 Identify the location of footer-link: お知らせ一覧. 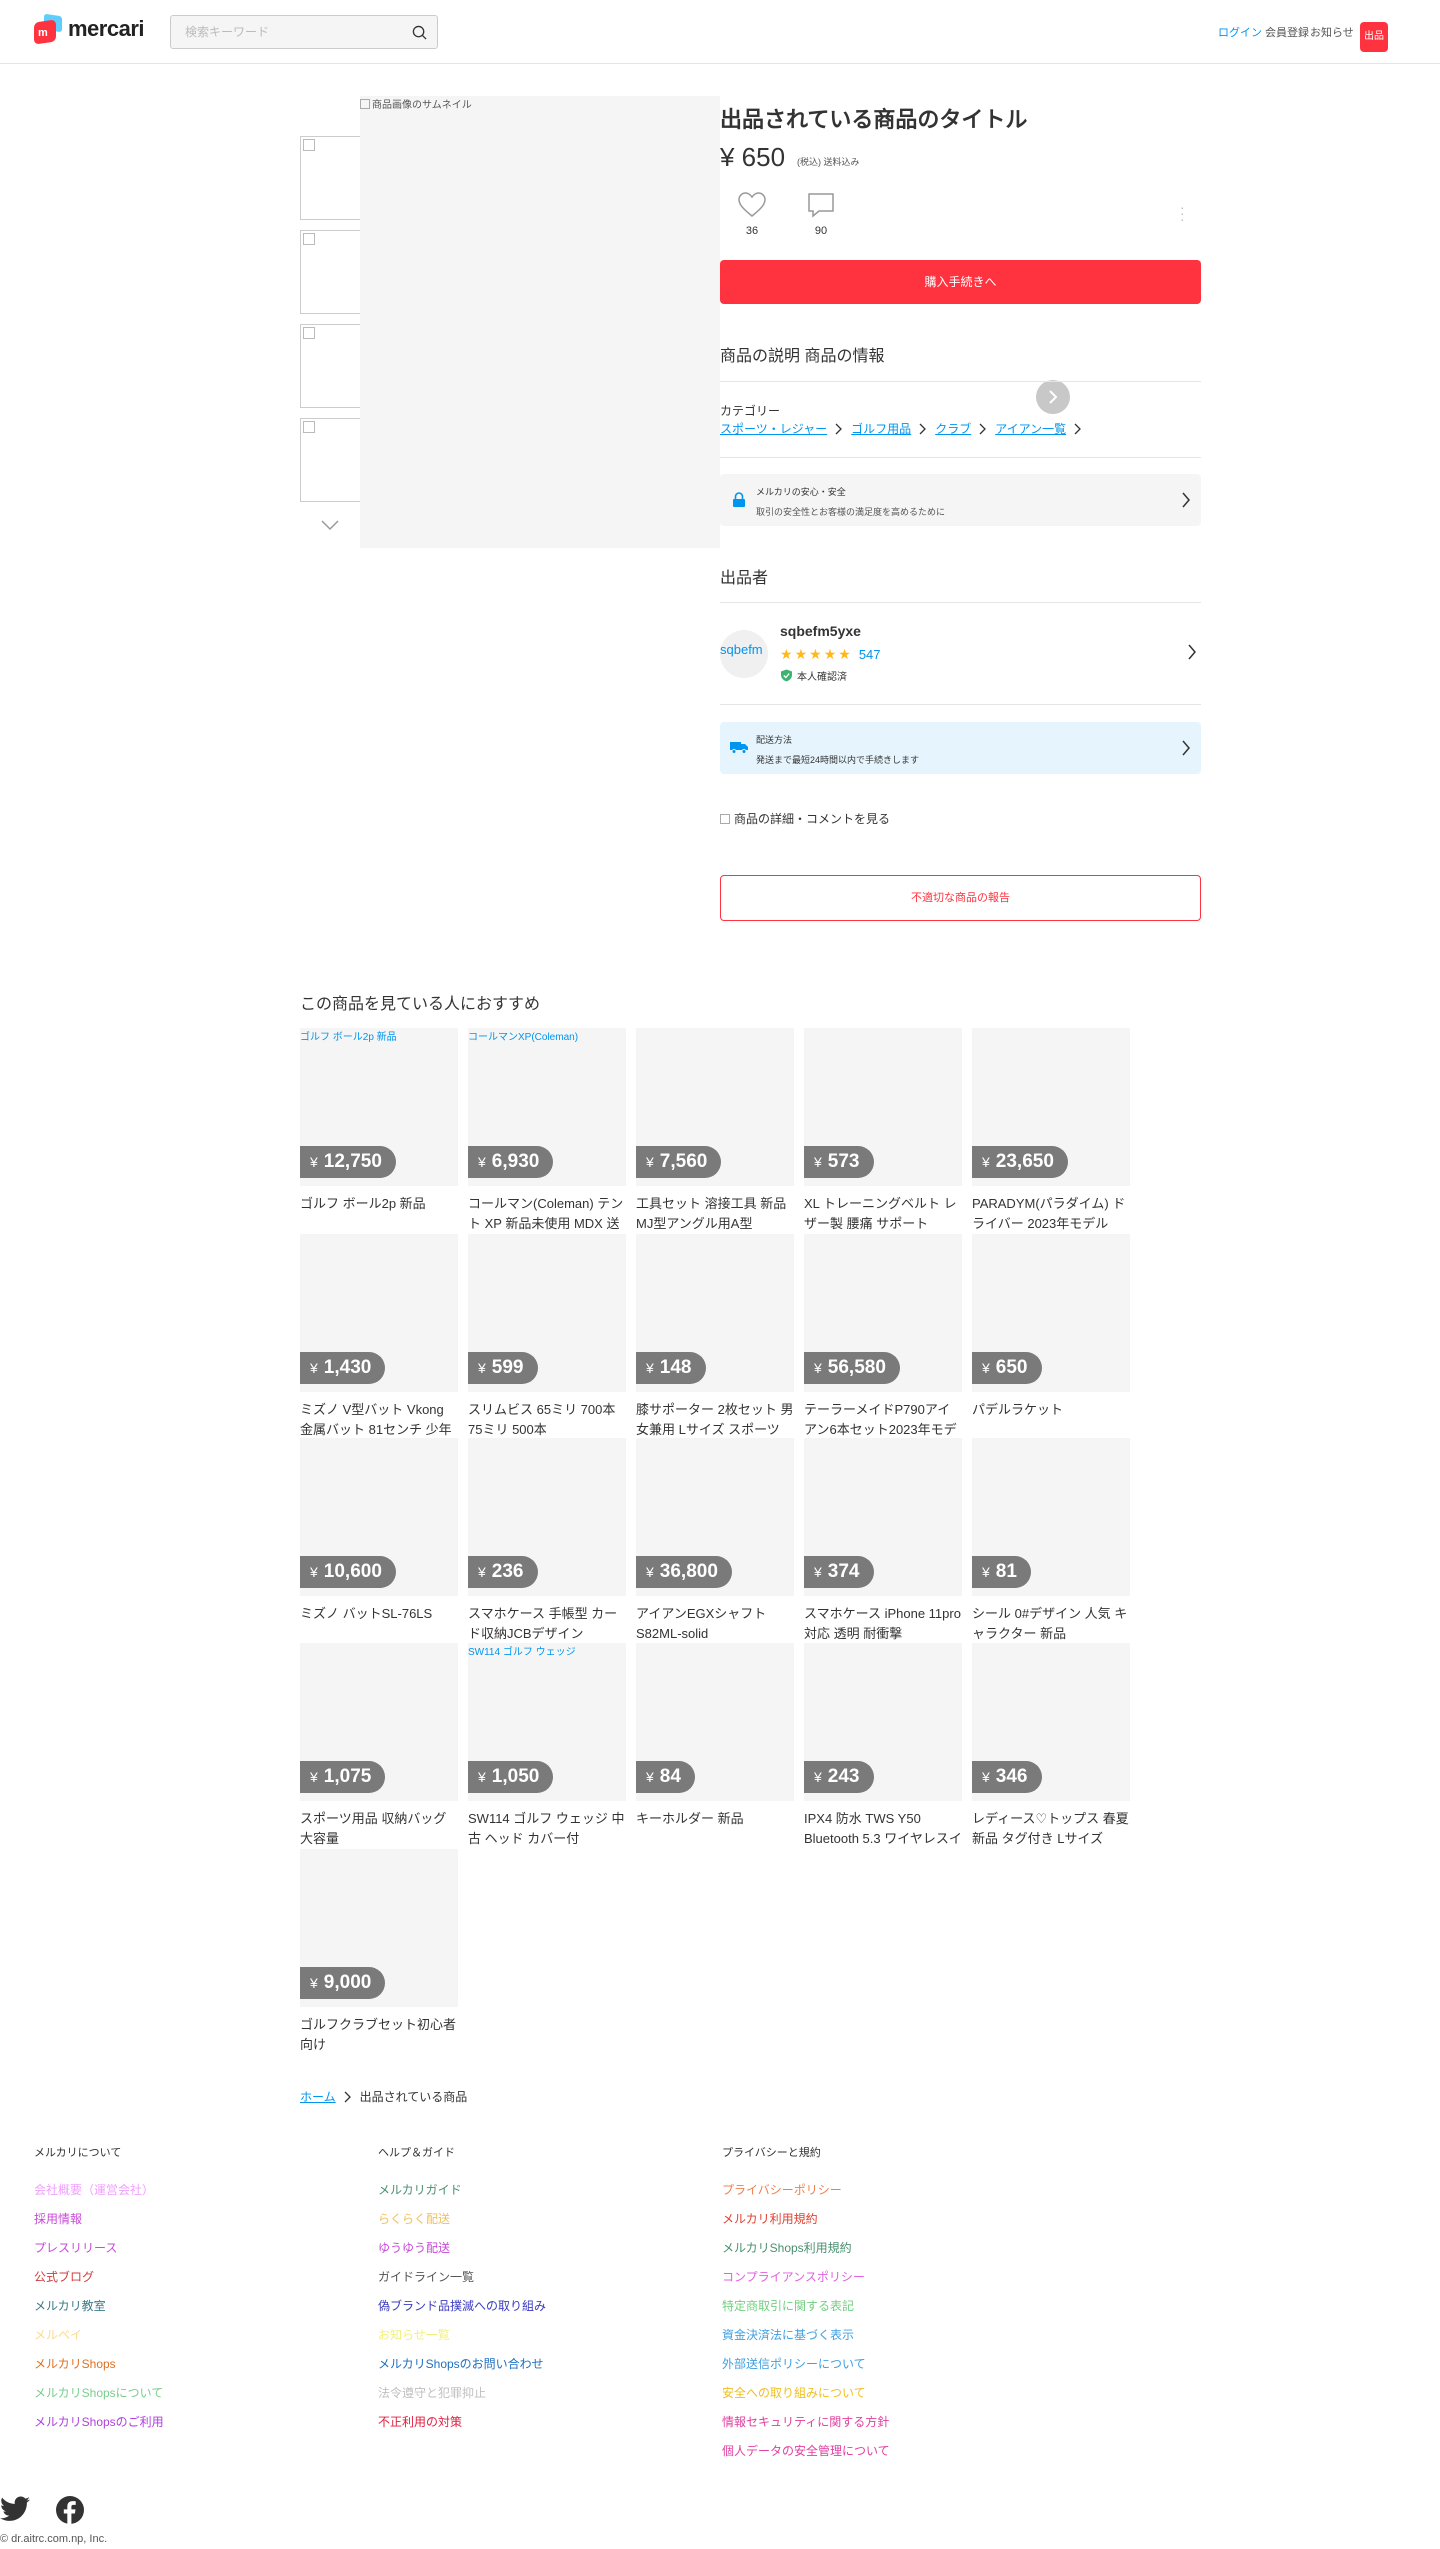
(462, 2339).